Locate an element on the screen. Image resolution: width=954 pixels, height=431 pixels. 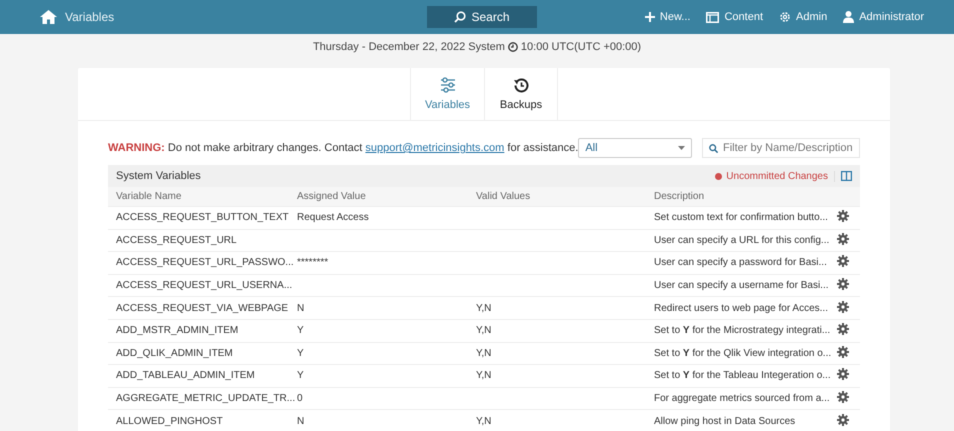
date-text: Thursday - December 22, 2022 System is located at coordinates (408, 47).